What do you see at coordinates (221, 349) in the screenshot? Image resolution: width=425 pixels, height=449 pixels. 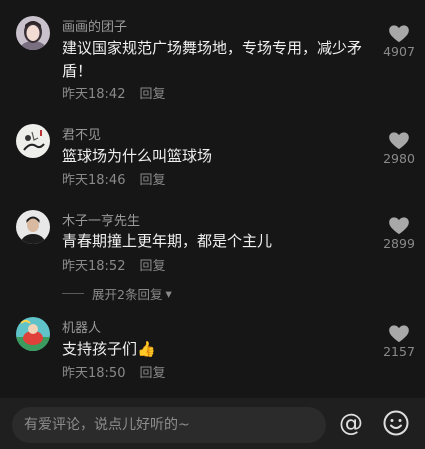 I see `comment-text: 支持孩子们👍` at bounding box center [221, 349].